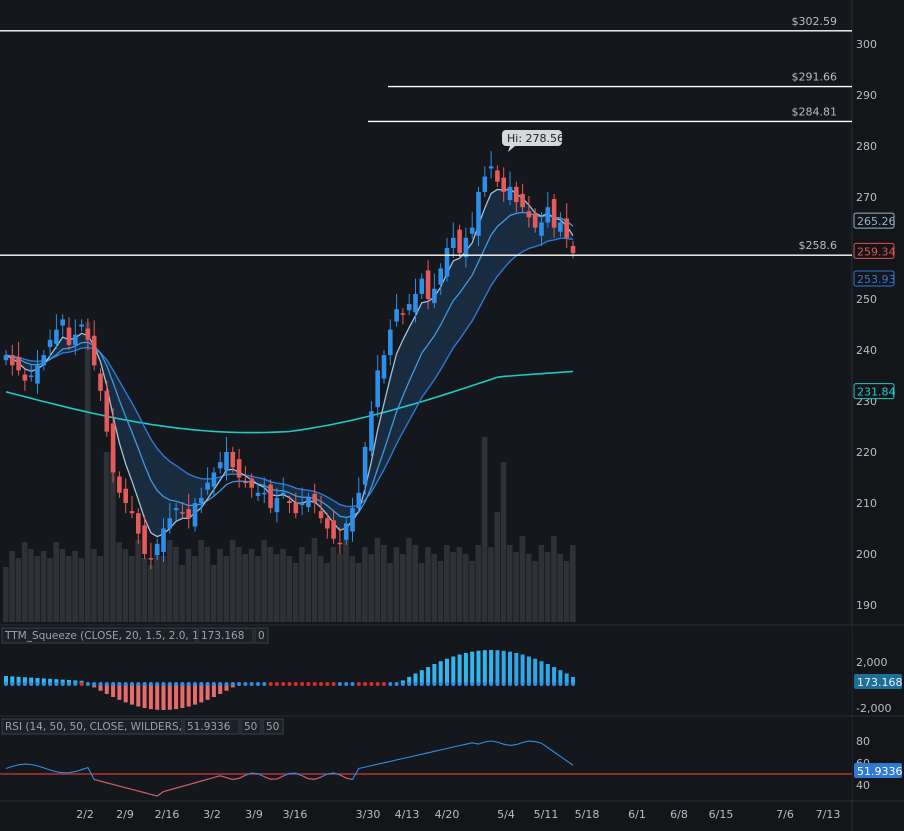 This screenshot has height=831, width=904. I want to click on price-tick-label: 300, so click(866, 44).